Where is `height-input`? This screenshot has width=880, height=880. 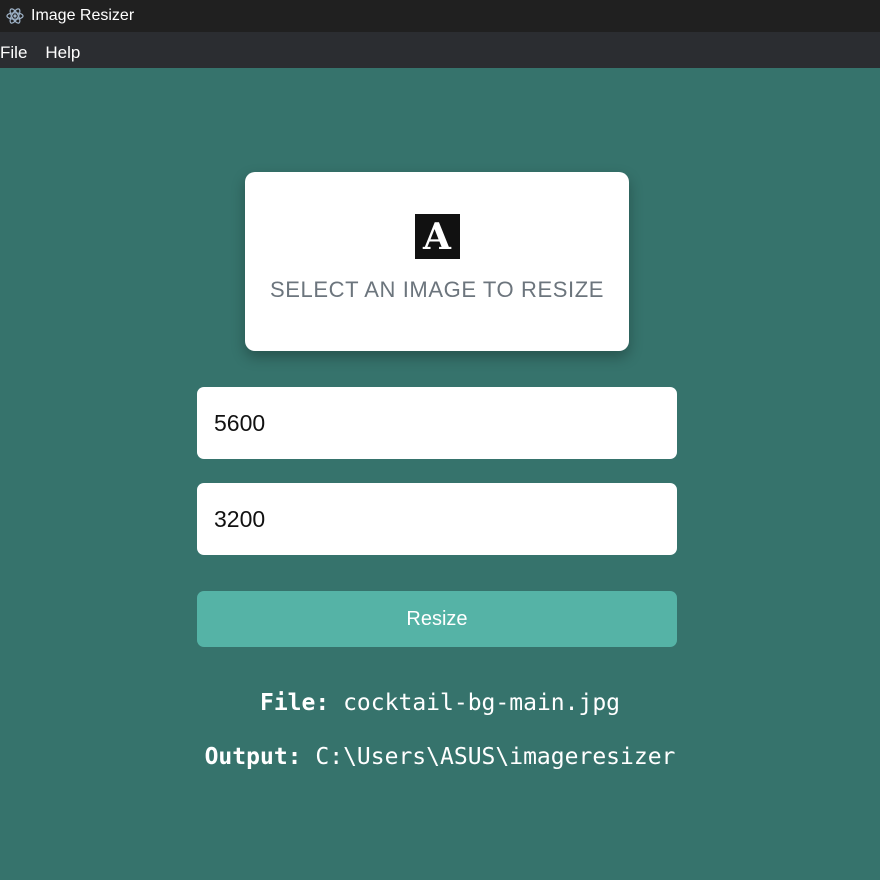 height-input is located at coordinates (437, 519).